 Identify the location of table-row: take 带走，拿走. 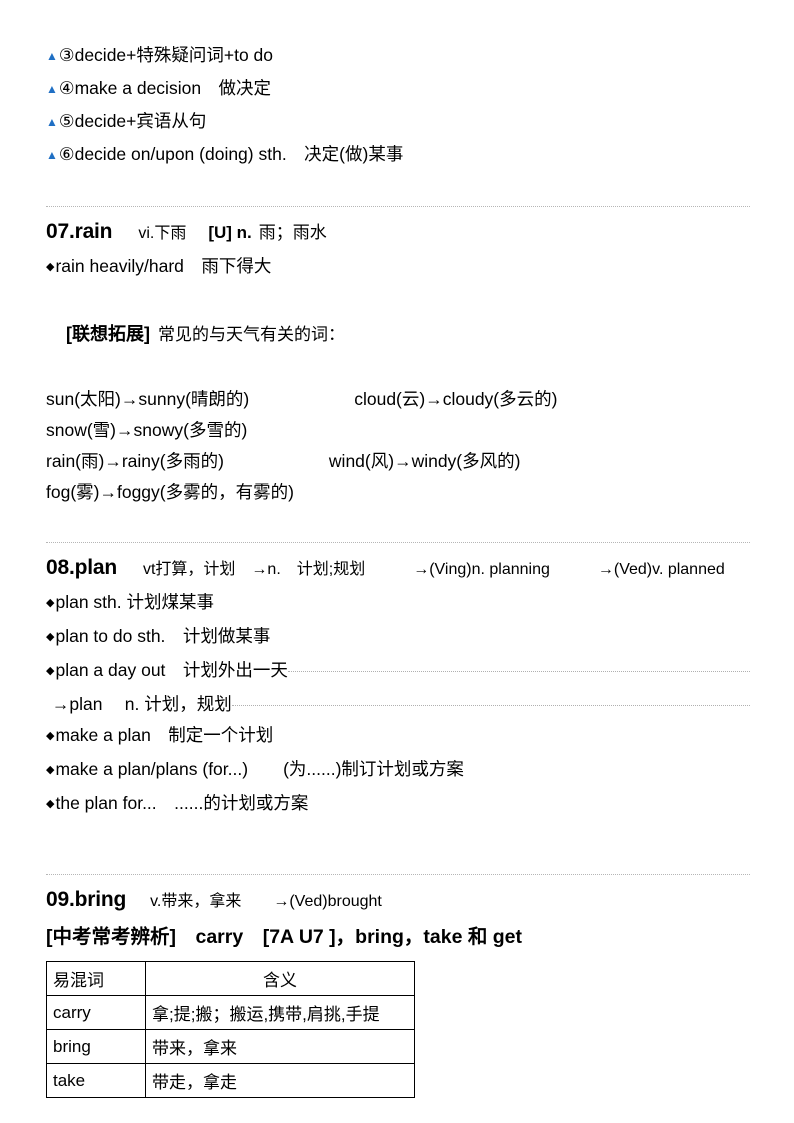
(230, 1080).